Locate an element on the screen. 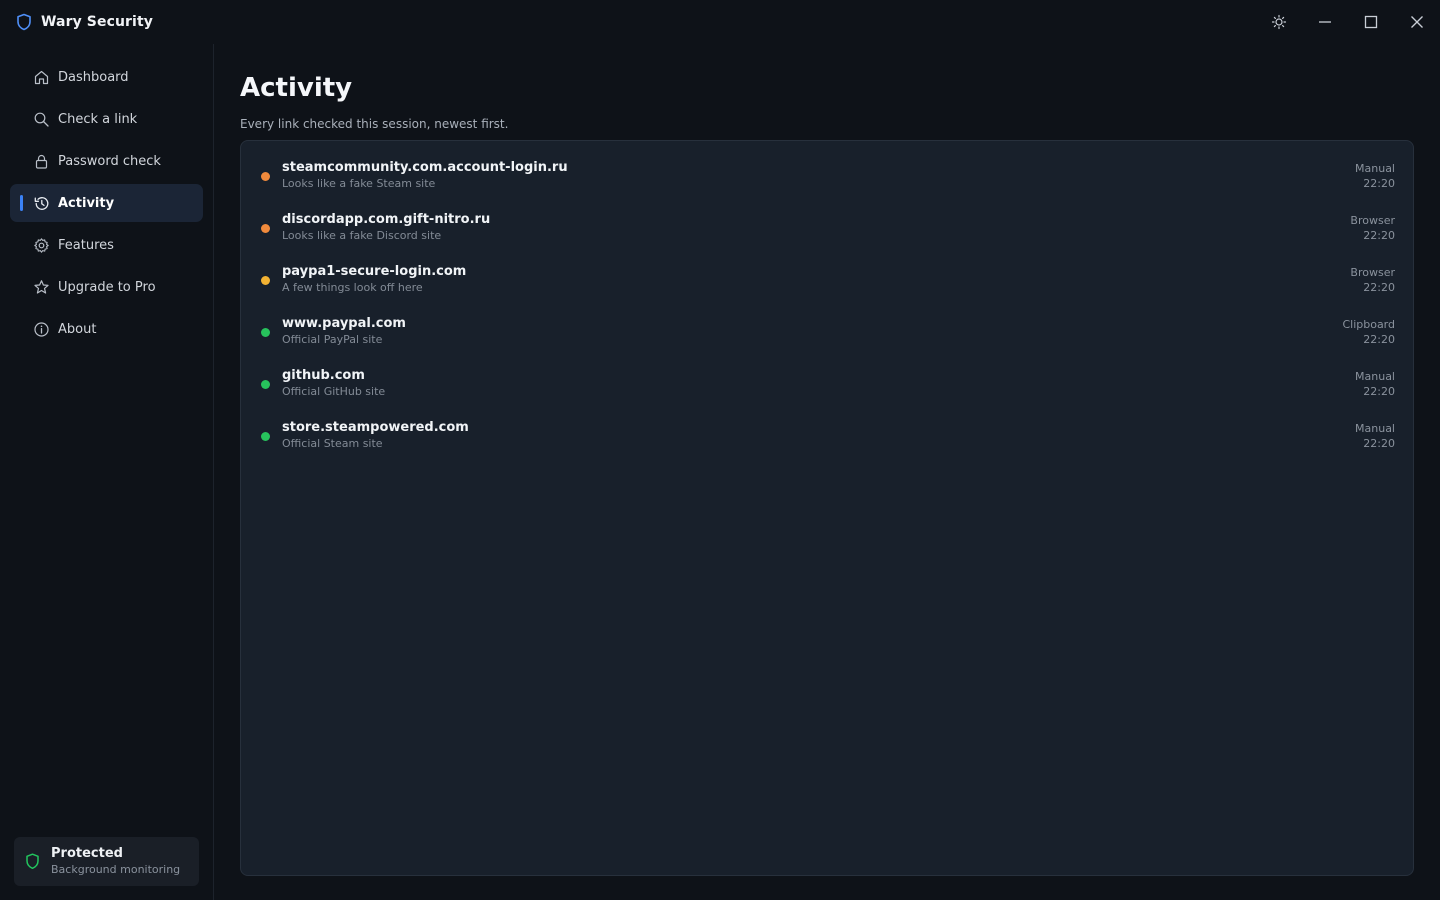 The width and height of the screenshot is (1440, 900). activity-url: github.com is located at coordinates (323, 375).